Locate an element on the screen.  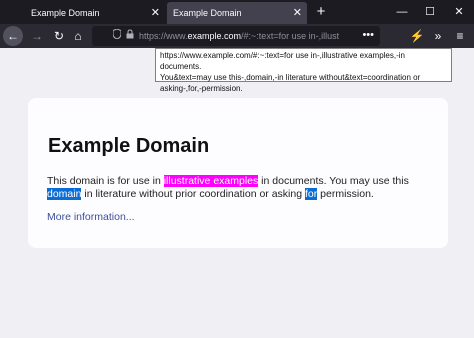
new-tab-button: + is located at coordinates (321, 12).